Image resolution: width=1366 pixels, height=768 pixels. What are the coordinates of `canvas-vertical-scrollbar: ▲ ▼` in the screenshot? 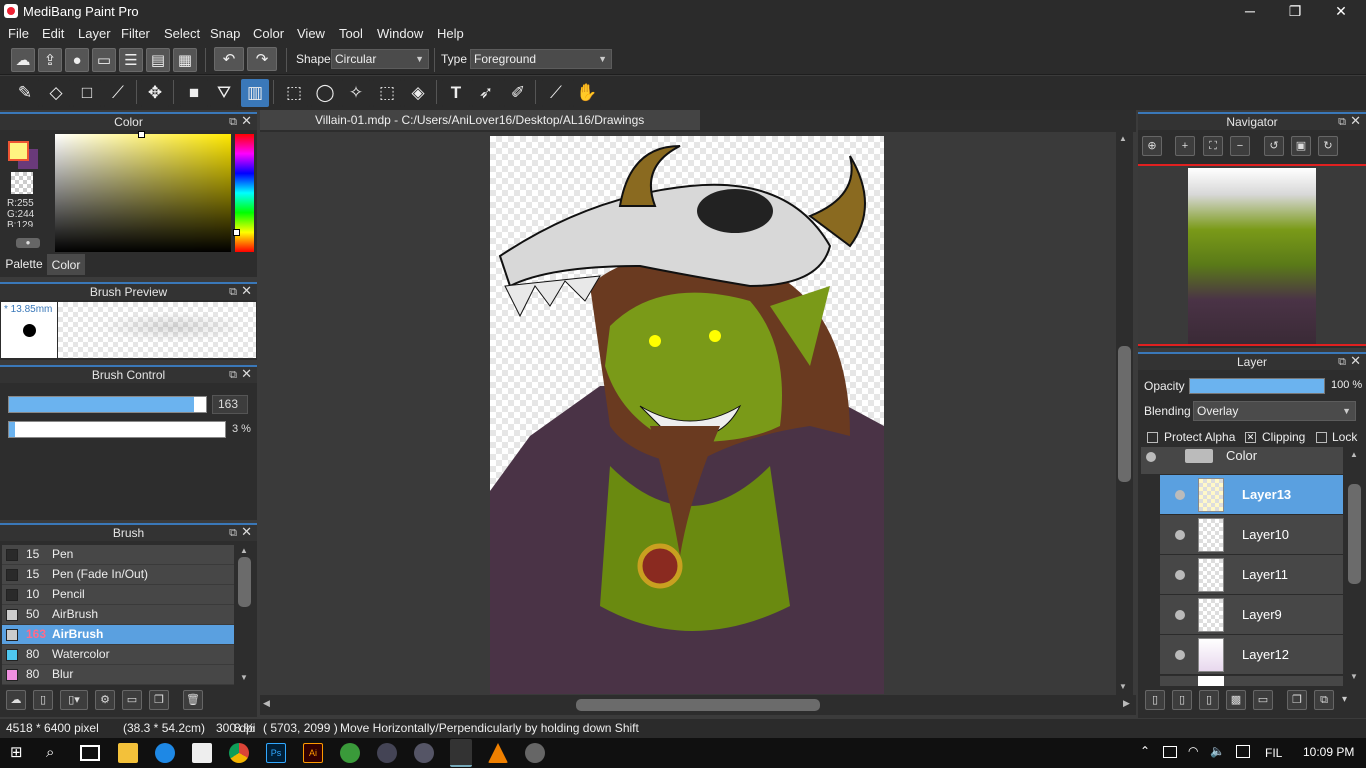 It's located at (1124, 413).